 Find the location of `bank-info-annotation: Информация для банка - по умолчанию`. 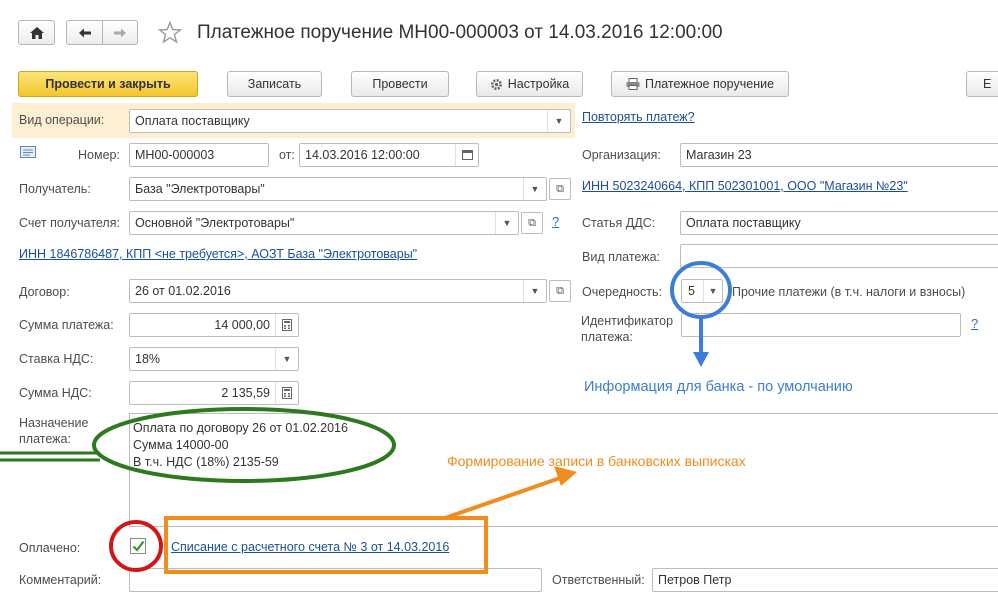

bank-info-annotation: Информация для банка - по умолчанию is located at coordinates (718, 387).